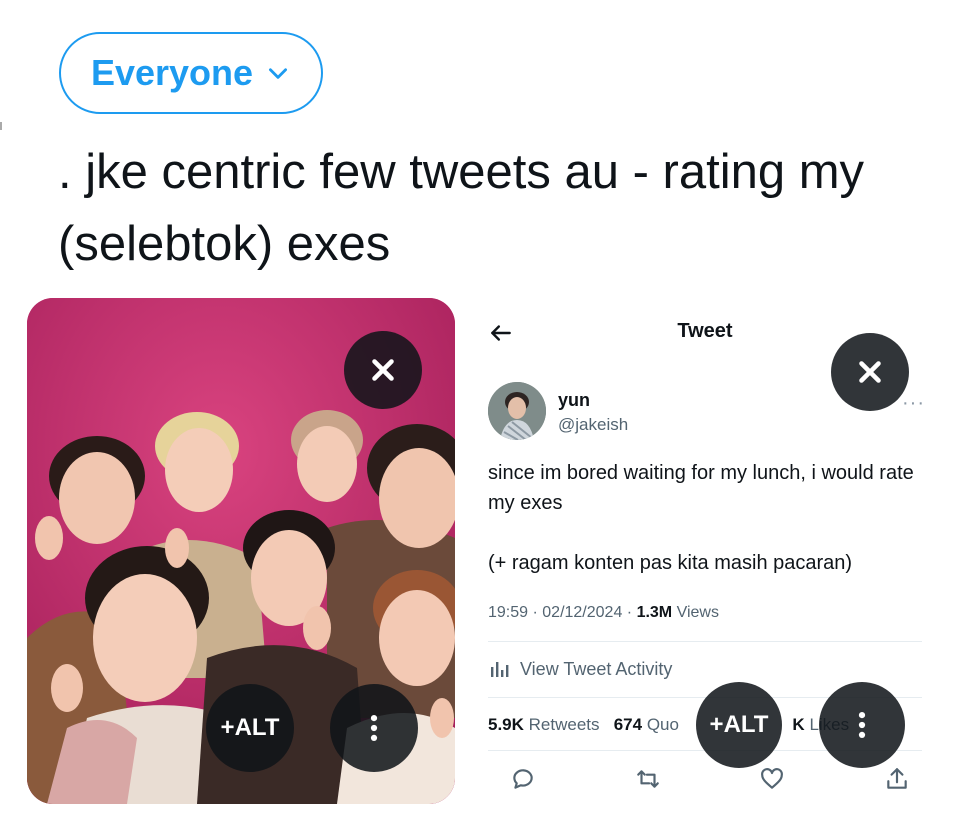  I want to click on retweet-icon, so click(647, 779).